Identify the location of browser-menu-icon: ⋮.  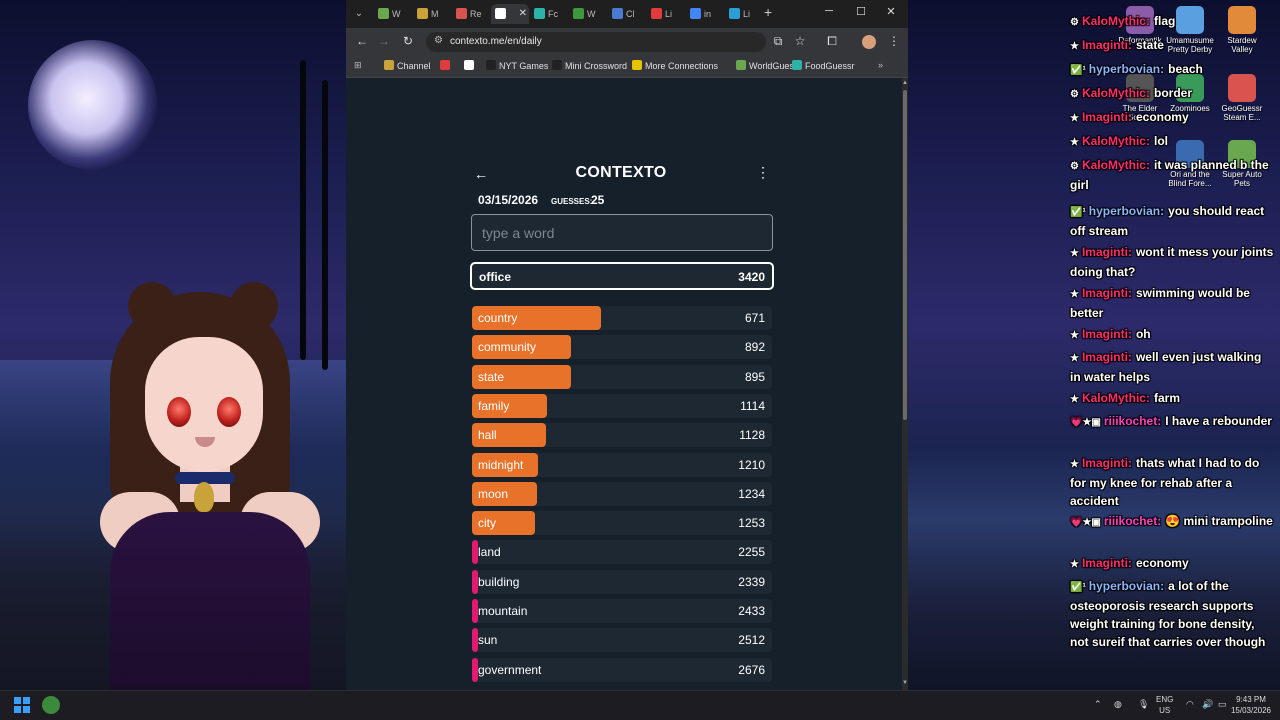
(894, 41).